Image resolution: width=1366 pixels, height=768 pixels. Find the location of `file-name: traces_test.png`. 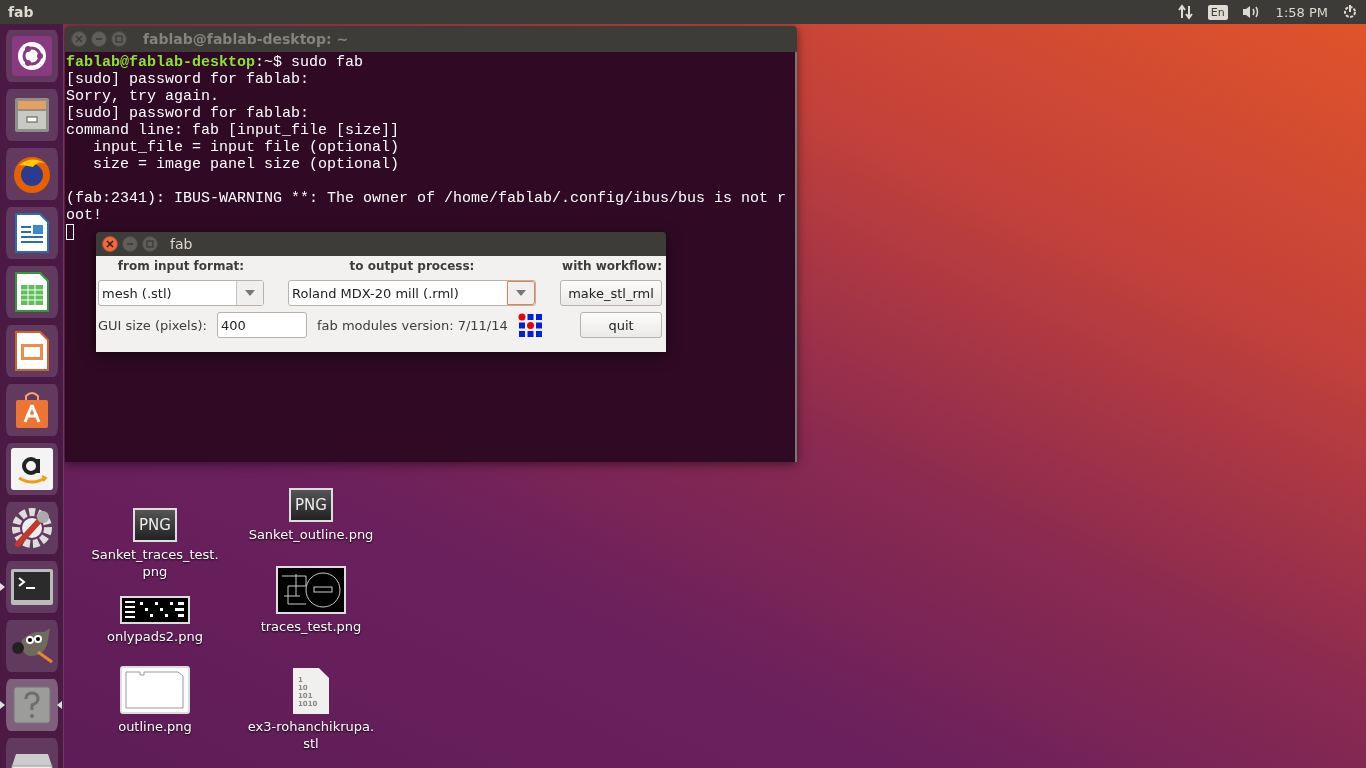

file-name: traces_test.png is located at coordinates (311, 626).